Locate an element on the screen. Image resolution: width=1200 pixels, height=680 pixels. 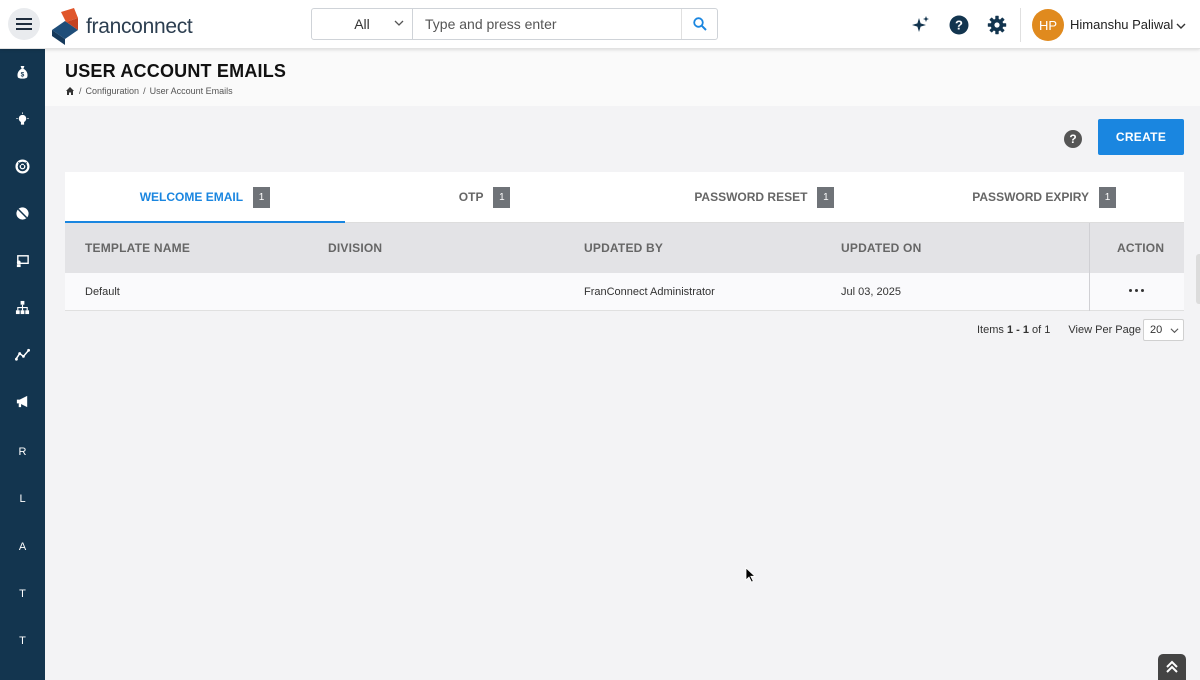
toolbar-divider is located at coordinates (1020, 25).